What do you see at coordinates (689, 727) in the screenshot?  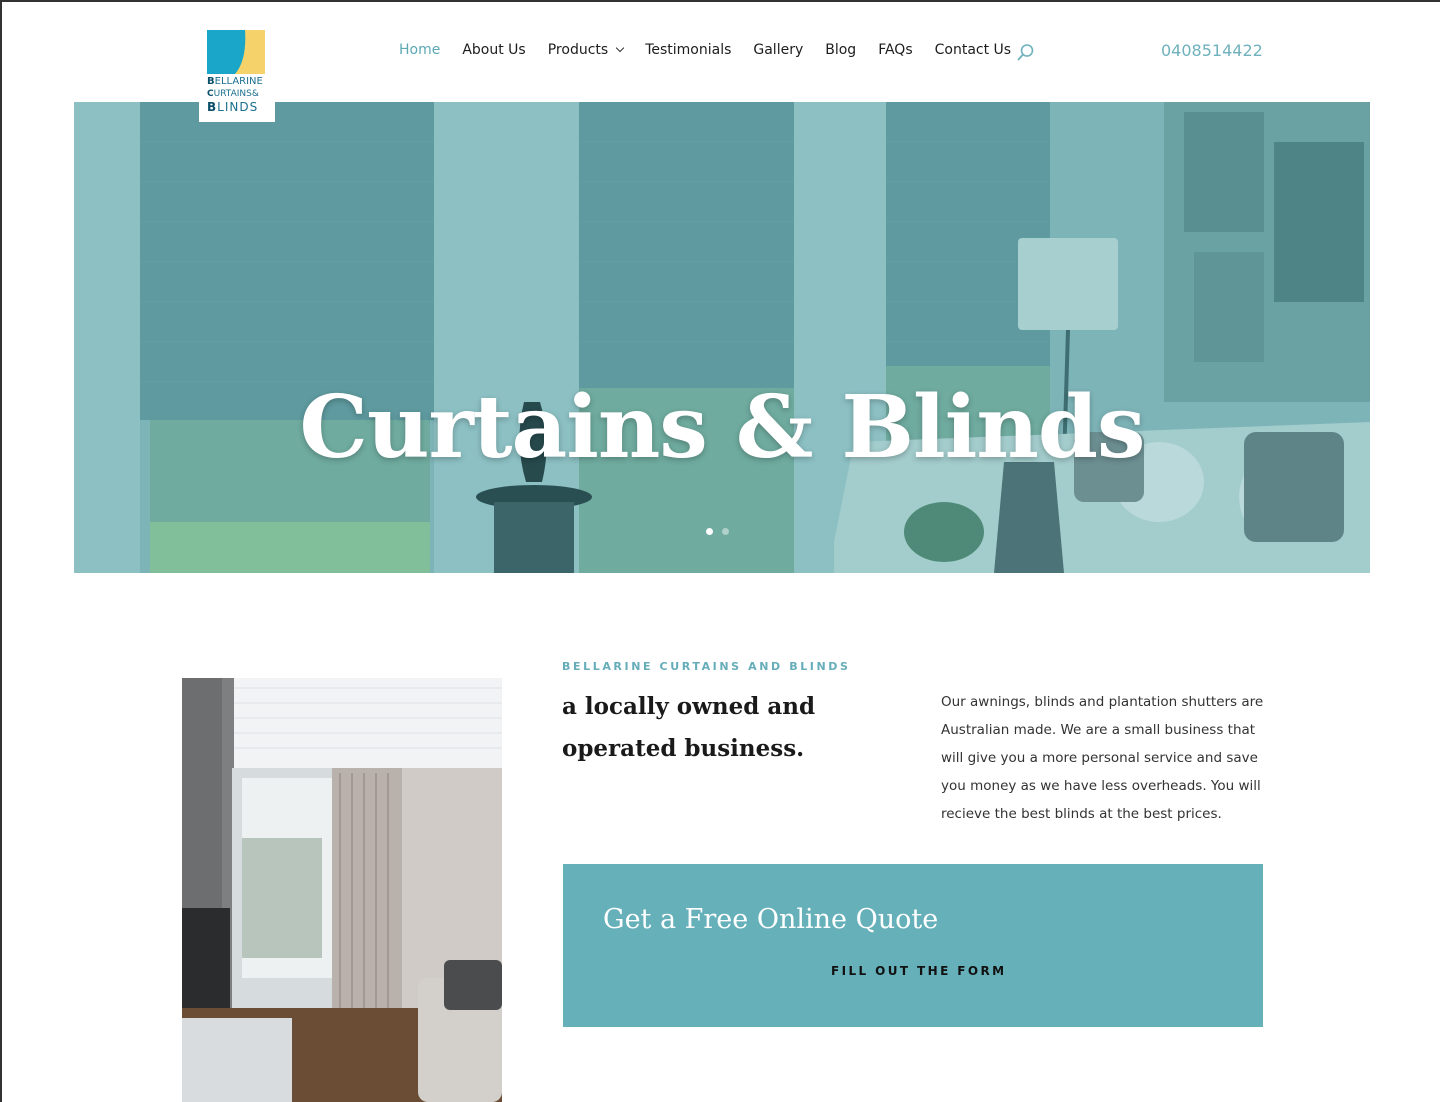 I see `section-heading: a locally owned and operated business.` at bounding box center [689, 727].